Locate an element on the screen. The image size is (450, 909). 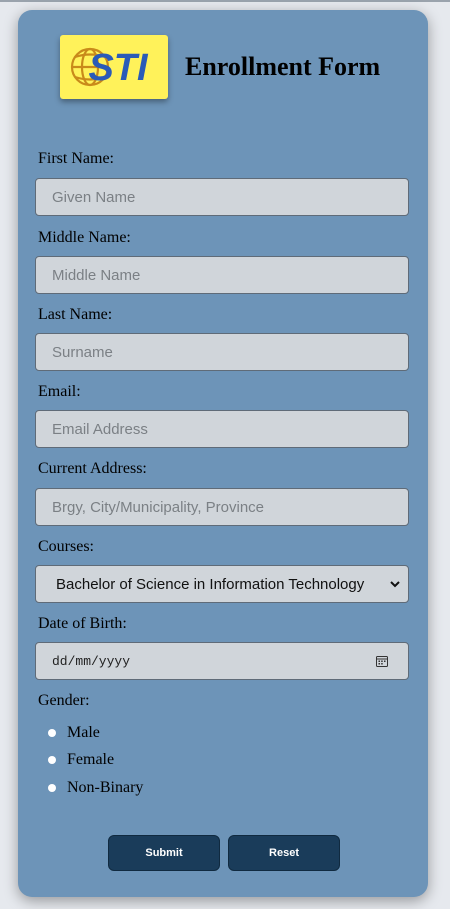
address-label: Current Address: is located at coordinates (92, 468).